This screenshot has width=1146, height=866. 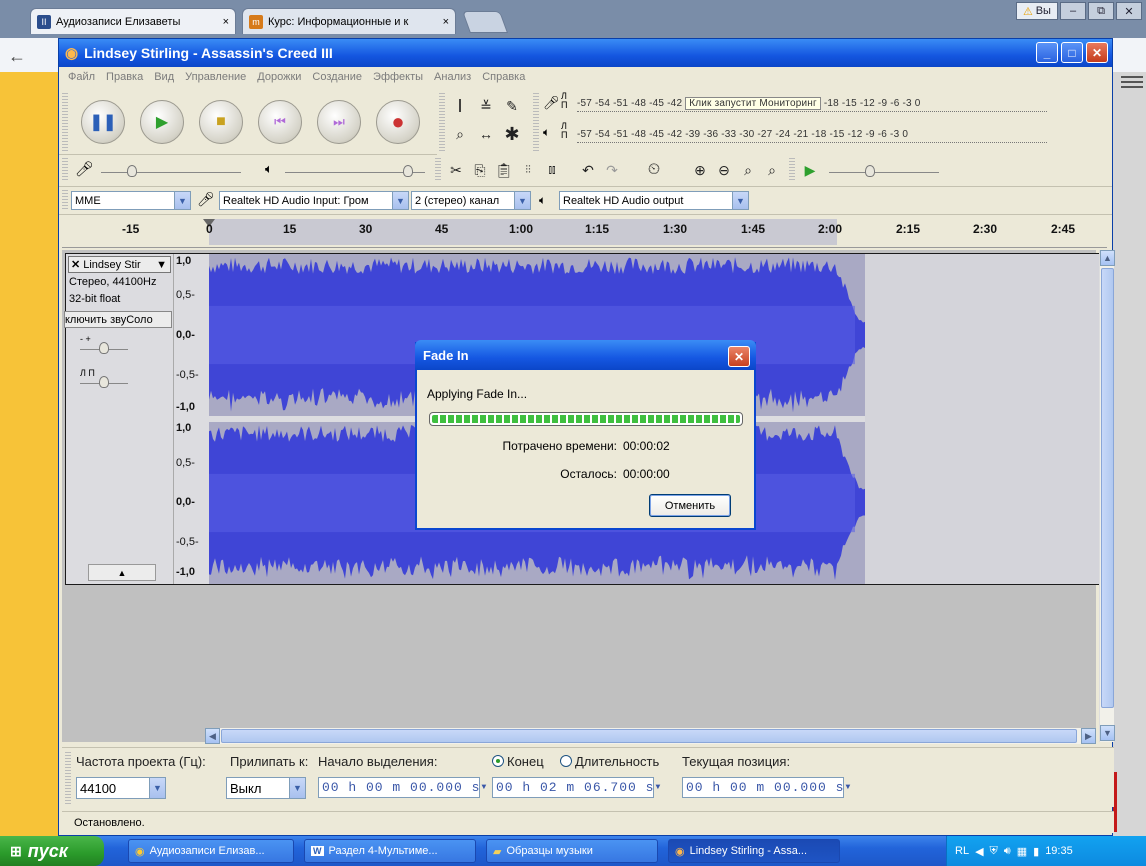 I want to click on menu-generate: Создание, so click(x=337, y=77).